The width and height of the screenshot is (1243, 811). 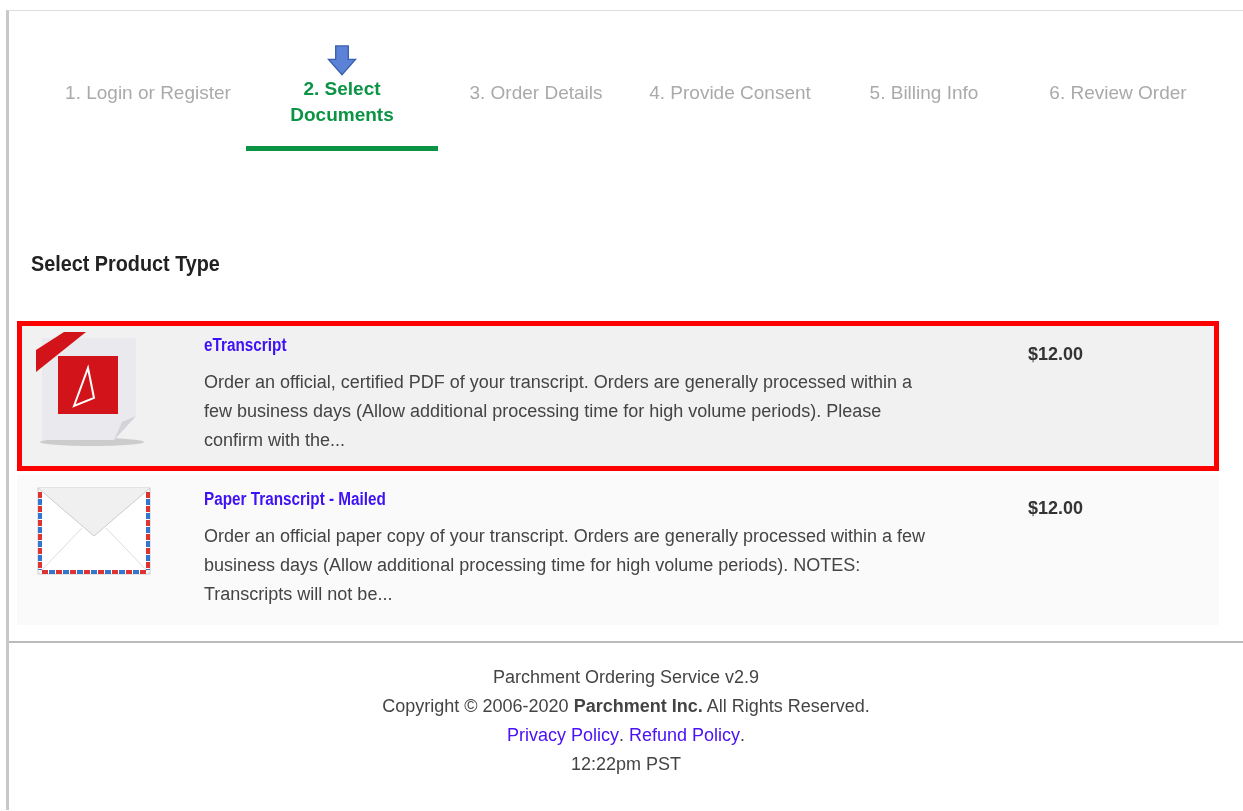 I want to click on step-tab: 2. Select Documents, so click(x=342, y=101).